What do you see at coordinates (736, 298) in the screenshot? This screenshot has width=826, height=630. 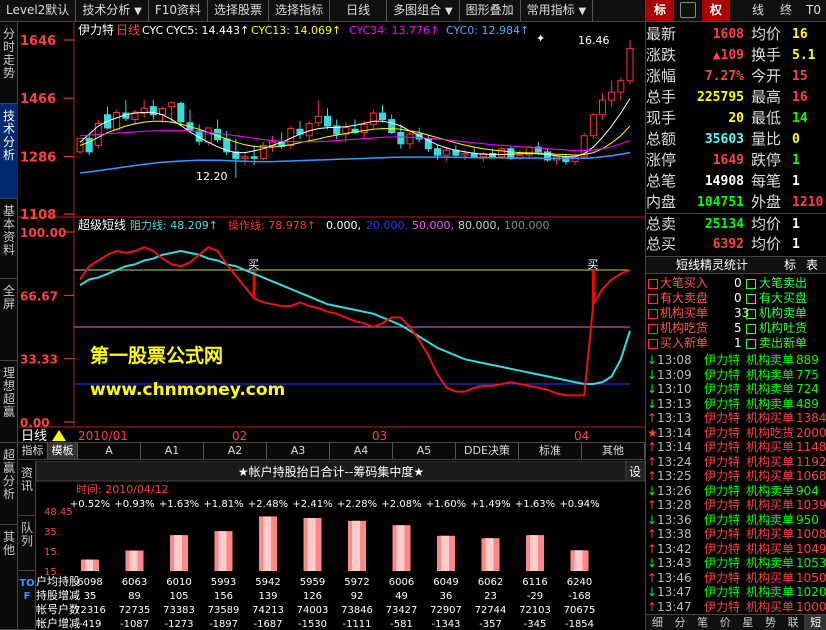 I see `elf-row: 有大卖盘 0 有大买盘` at bounding box center [736, 298].